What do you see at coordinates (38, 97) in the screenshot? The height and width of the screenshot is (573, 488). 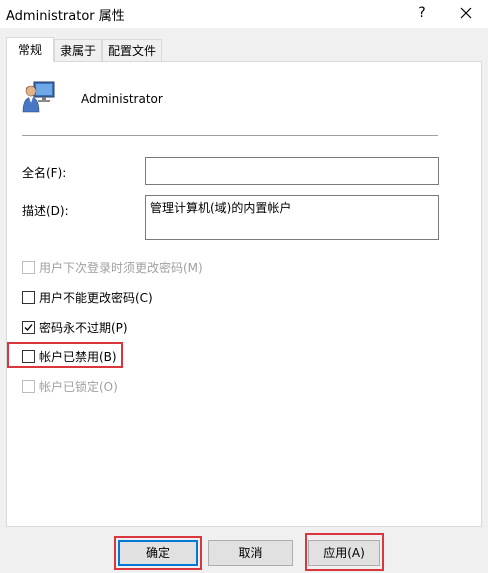 I see `user-monitor-icon` at bounding box center [38, 97].